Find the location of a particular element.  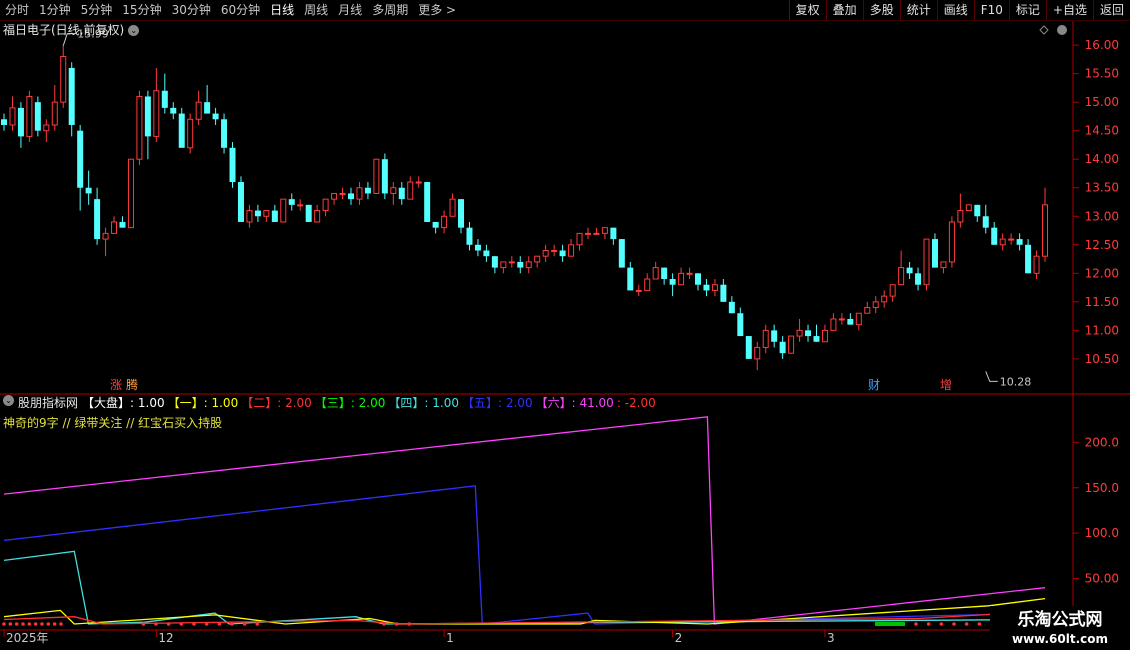

tag-ting: 腾 is located at coordinates (132, 385).